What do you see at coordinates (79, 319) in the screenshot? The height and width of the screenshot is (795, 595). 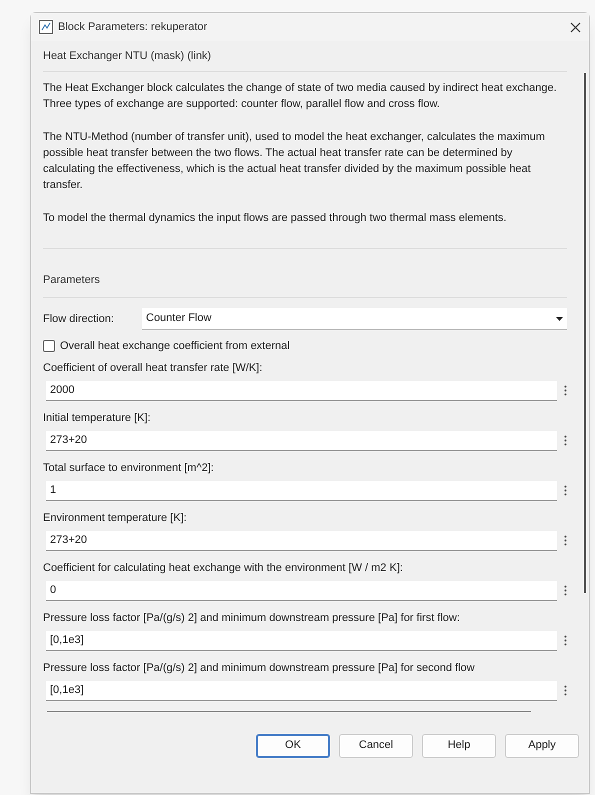 I see `field-label: Flow direction:` at bounding box center [79, 319].